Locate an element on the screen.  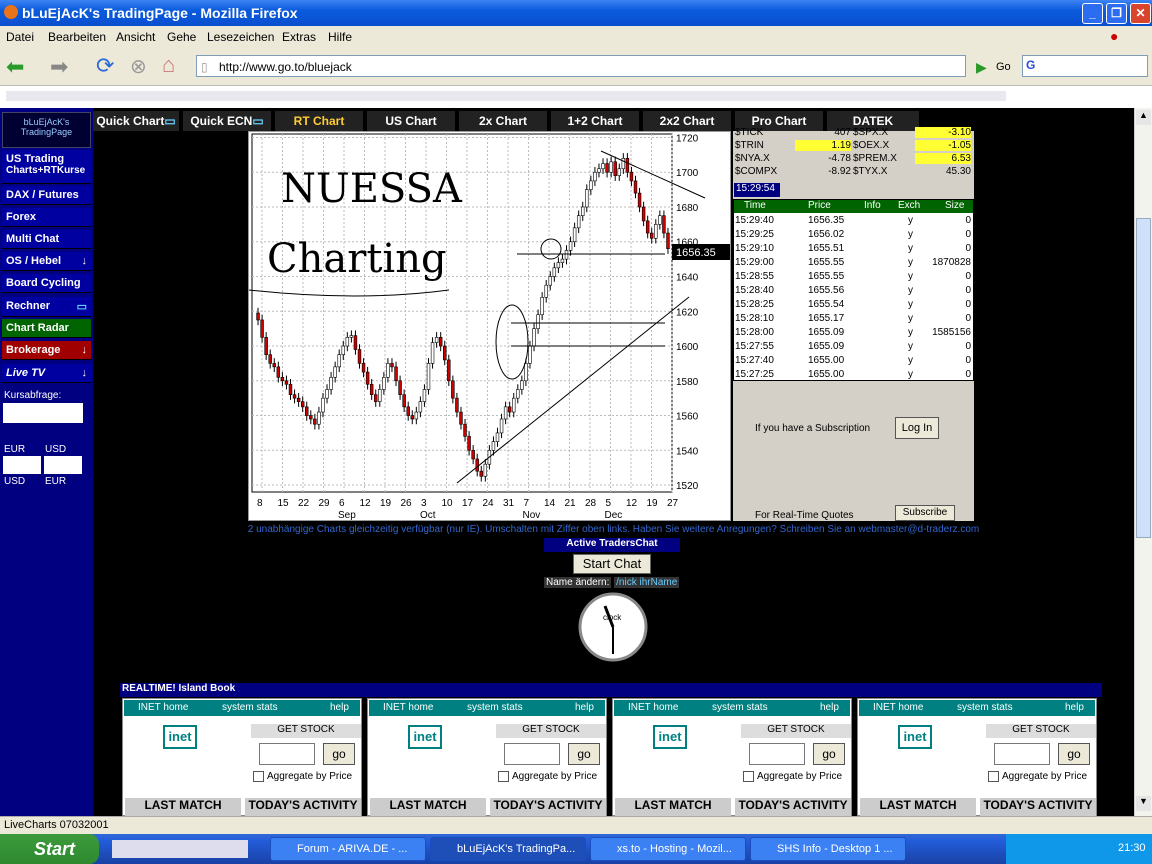
ts-col-info: Info is located at coordinates (872, 205).